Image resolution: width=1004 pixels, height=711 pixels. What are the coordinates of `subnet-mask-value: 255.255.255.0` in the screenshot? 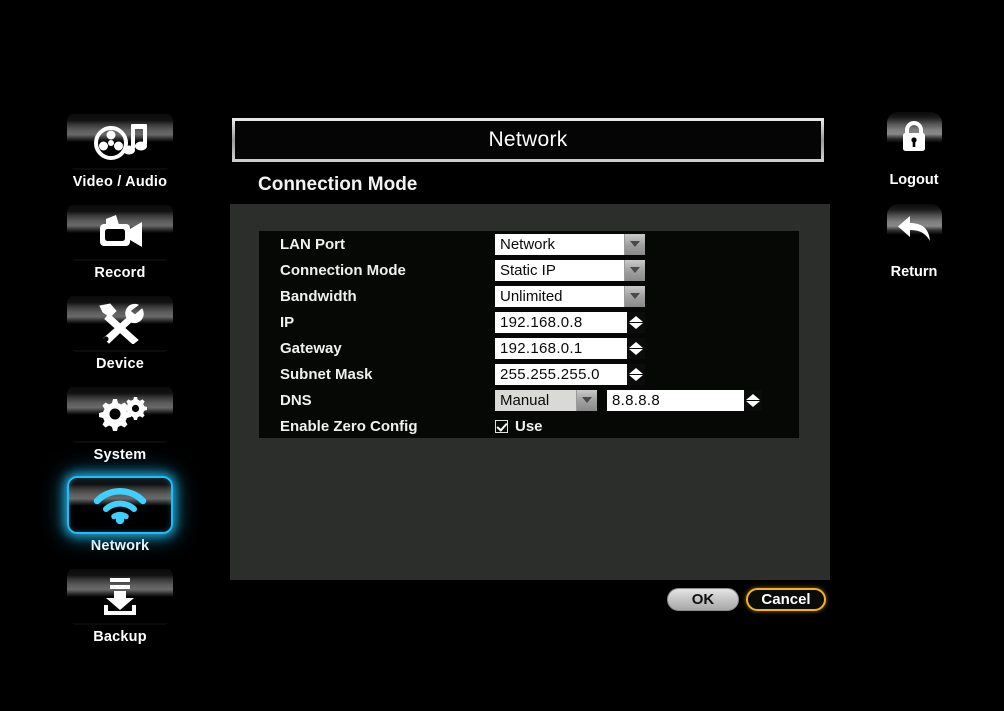 It's located at (550, 374).